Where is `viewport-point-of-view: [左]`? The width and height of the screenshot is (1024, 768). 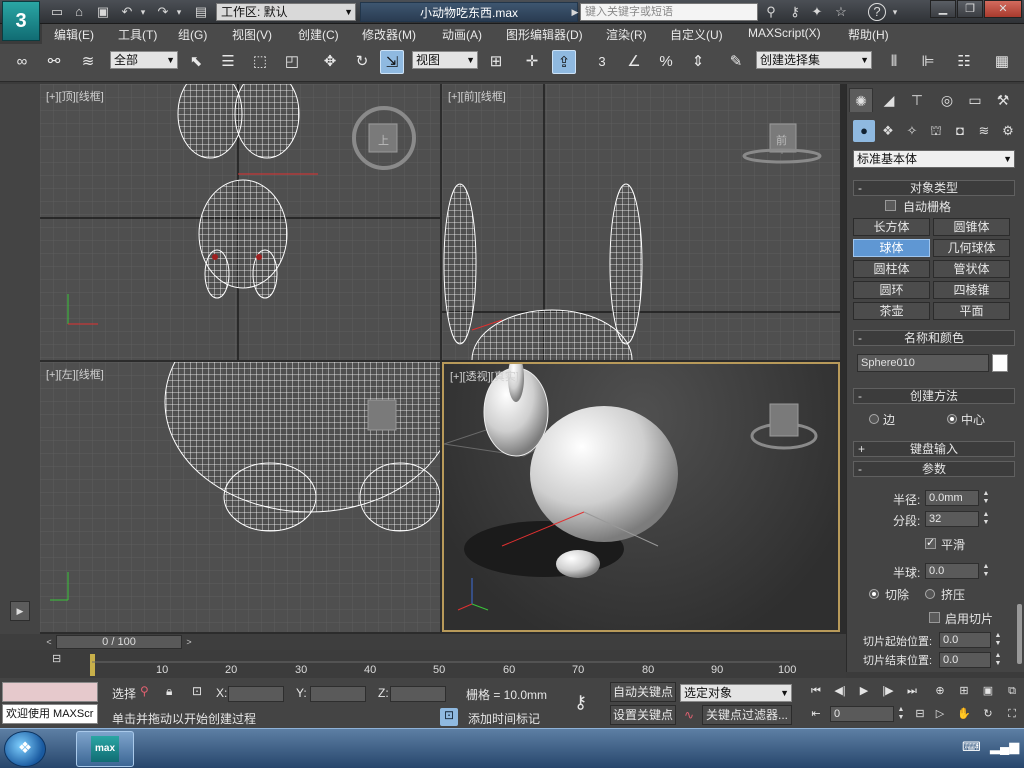
viewport-point-of-view: [左] is located at coordinates (67, 375).